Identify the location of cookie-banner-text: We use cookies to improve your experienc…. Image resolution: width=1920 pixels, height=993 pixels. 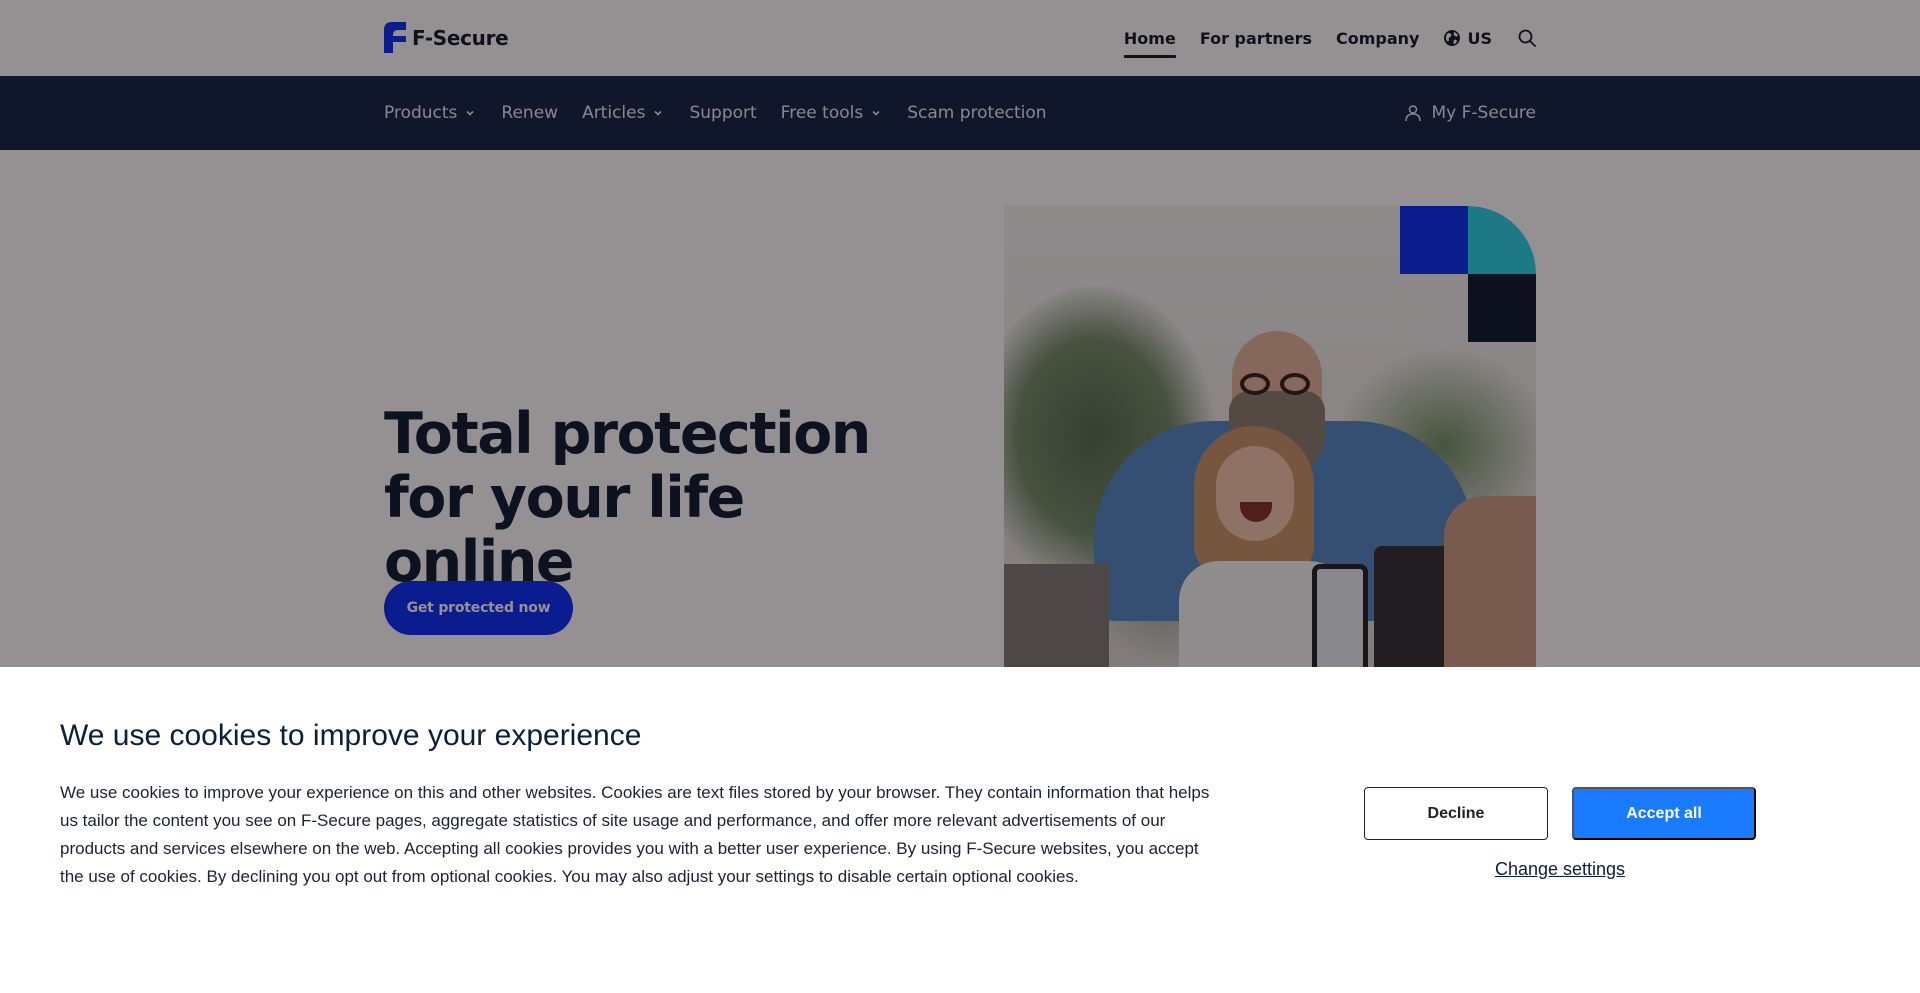
(635, 834).